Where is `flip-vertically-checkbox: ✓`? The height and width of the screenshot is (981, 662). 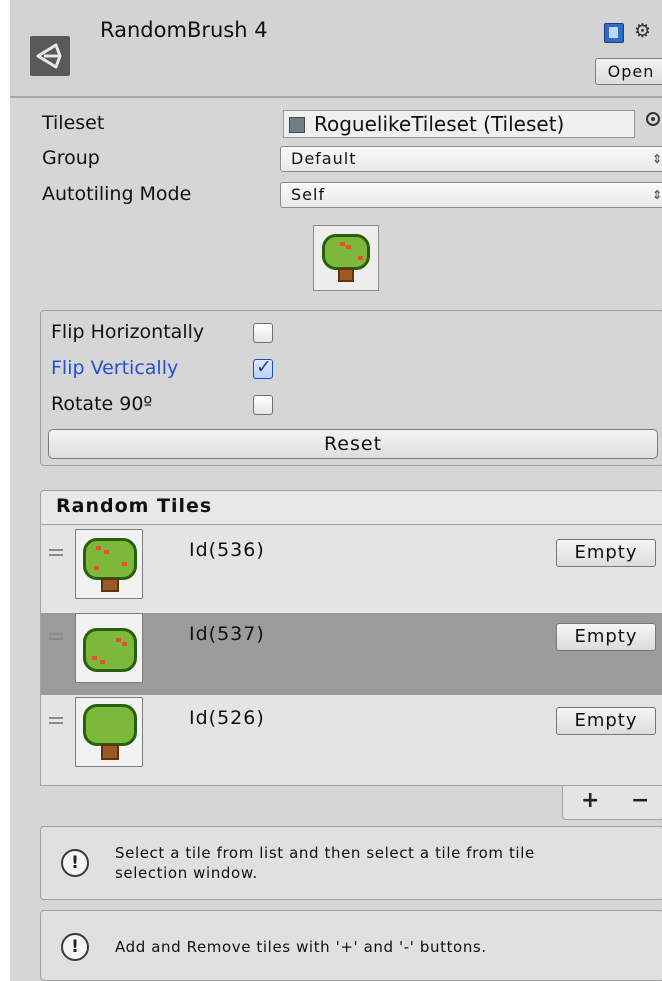
flip-vertically-checkbox: ✓ is located at coordinates (263, 367).